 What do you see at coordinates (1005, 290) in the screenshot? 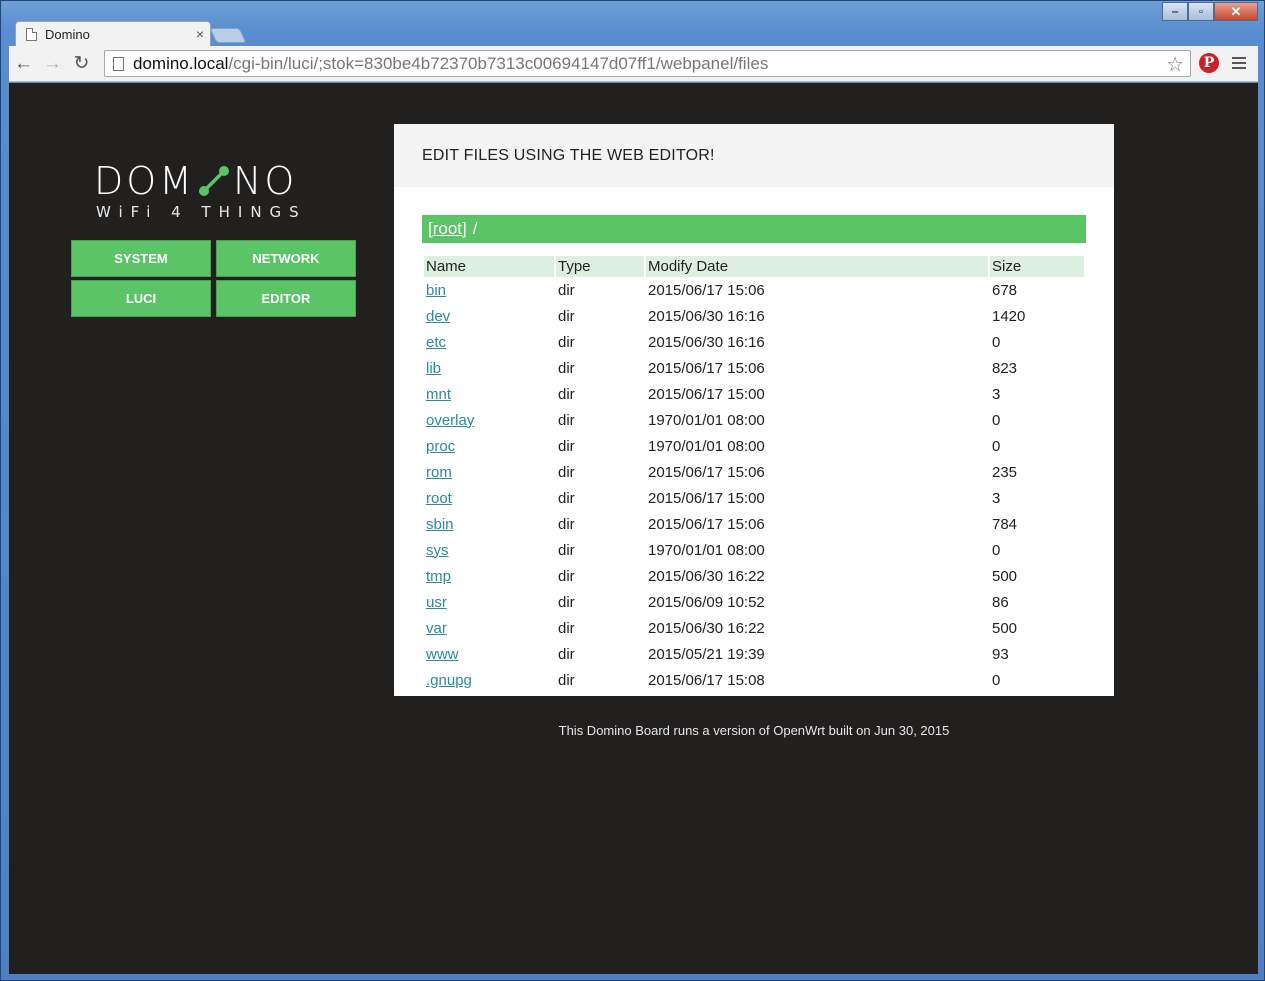
I see `file-size: 678` at bounding box center [1005, 290].